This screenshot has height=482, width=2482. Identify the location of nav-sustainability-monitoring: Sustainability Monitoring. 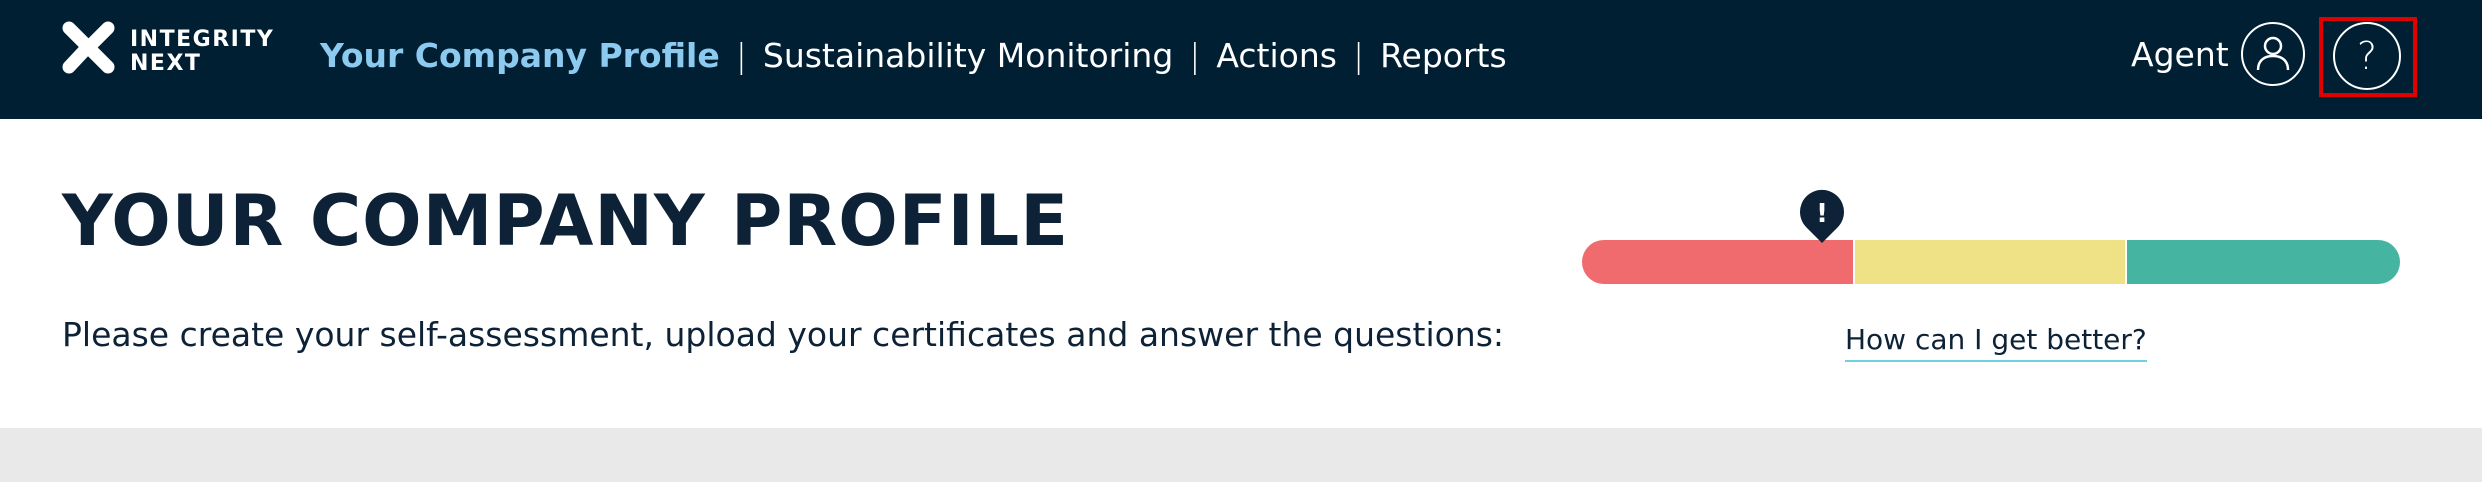
(968, 55).